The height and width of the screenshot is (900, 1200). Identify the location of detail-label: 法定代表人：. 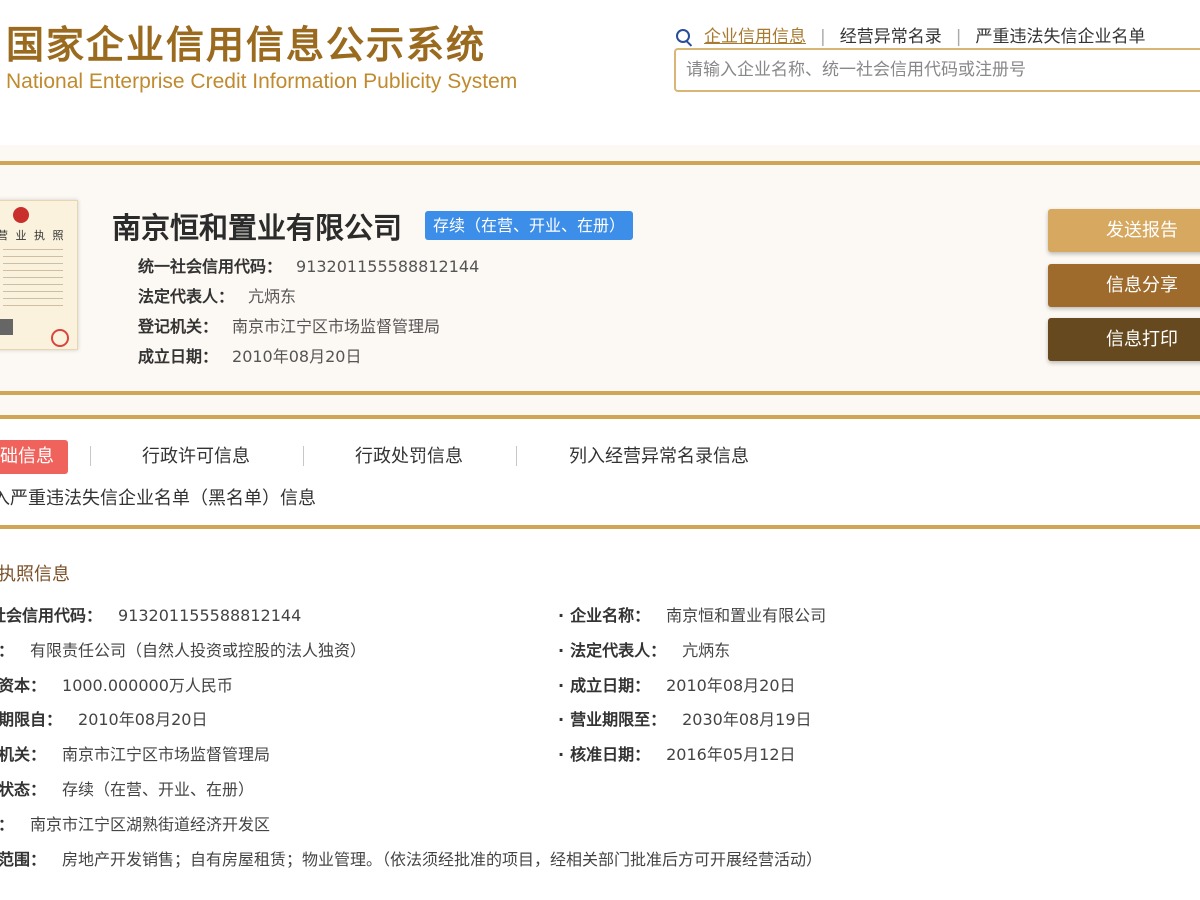
(618, 650).